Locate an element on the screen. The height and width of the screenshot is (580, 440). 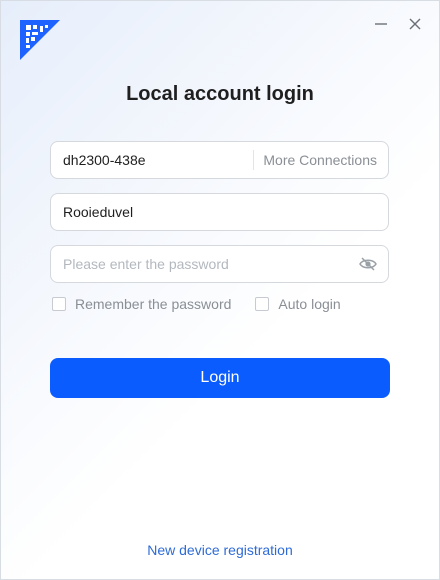
more-connections-button: More Connections is located at coordinates (320, 160).